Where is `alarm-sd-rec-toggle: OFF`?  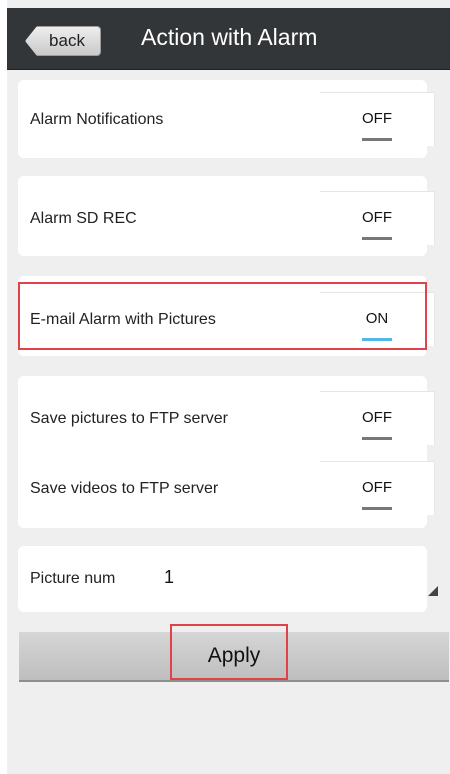 alarm-sd-rec-toggle: OFF is located at coordinates (377, 218).